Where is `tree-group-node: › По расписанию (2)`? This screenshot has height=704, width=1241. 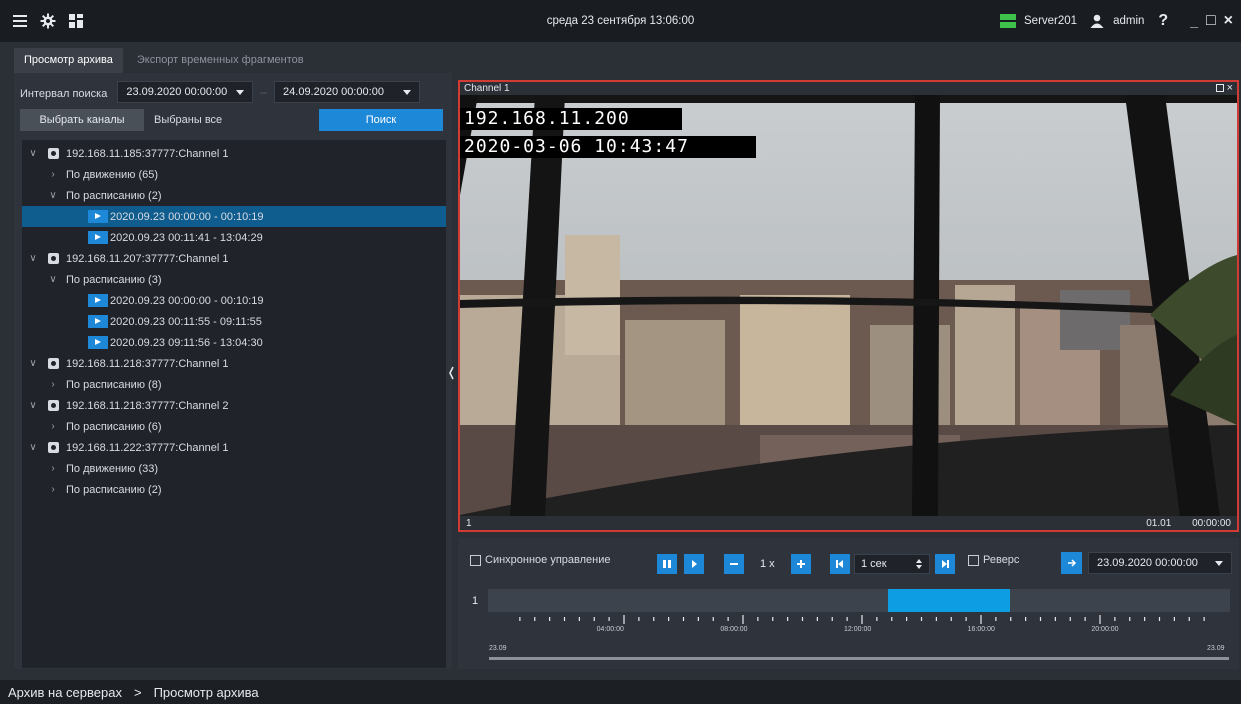
tree-group-node: › По расписанию (2) is located at coordinates (234, 489).